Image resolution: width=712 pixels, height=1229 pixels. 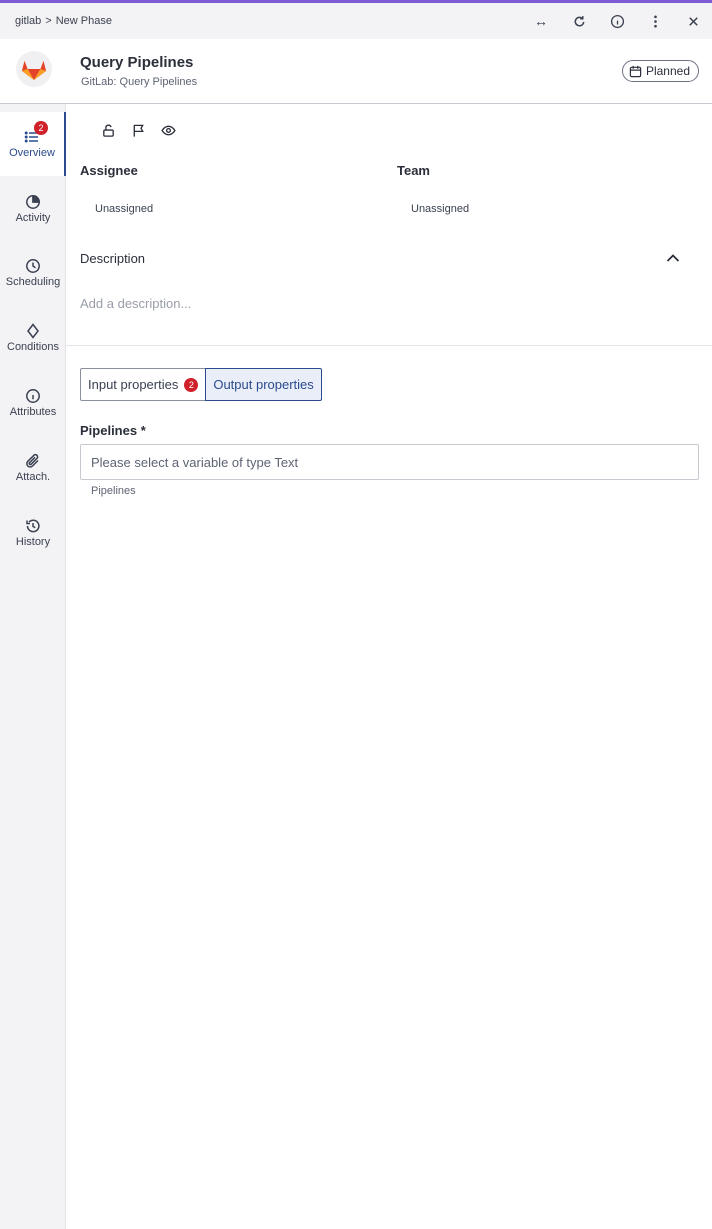 I want to click on sidebar-item-attach: Attach., so click(x=33, y=468).